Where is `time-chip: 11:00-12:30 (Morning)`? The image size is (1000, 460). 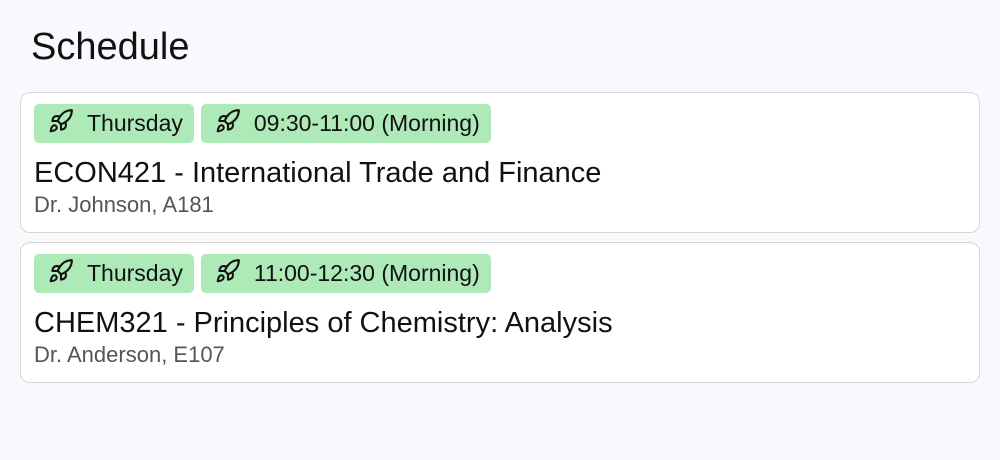 time-chip: 11:00-12:30 (Morning) is located at coordinates (345, 273).